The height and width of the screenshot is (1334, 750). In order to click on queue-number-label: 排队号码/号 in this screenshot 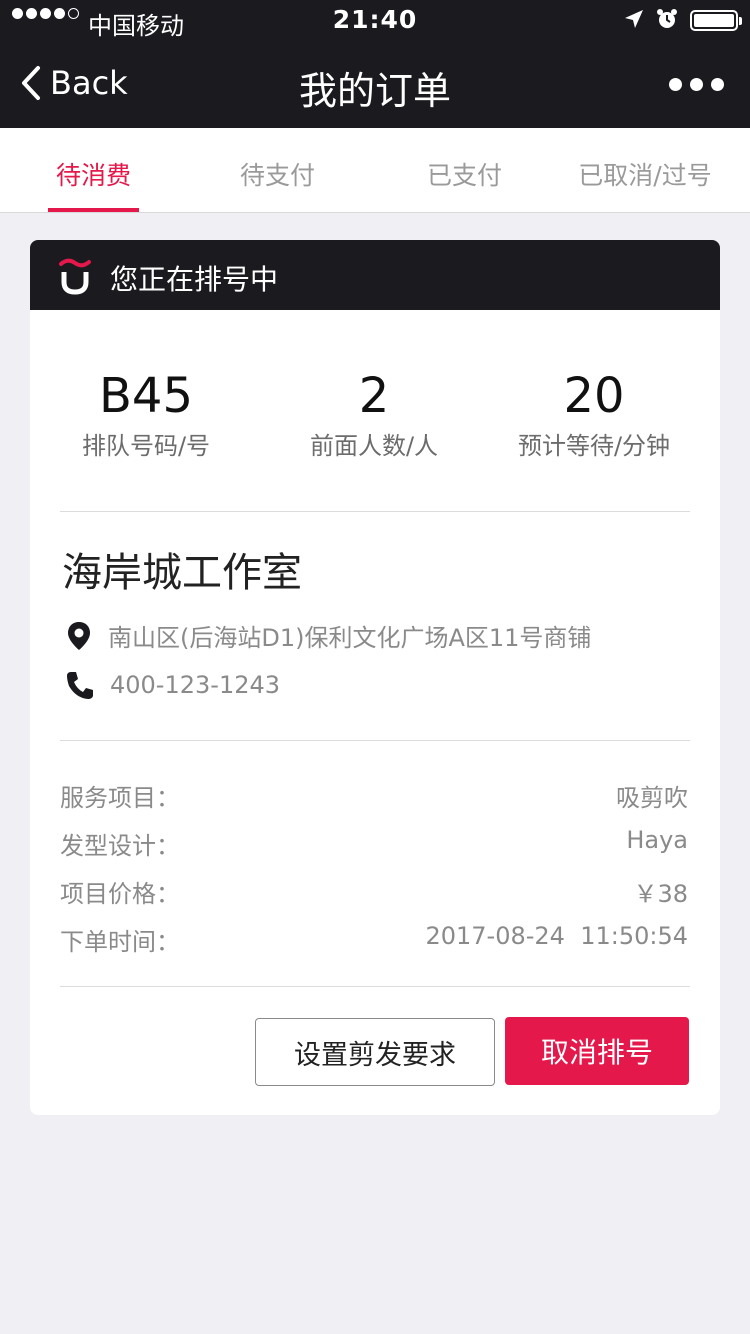, I will do `click(146, 446)`.